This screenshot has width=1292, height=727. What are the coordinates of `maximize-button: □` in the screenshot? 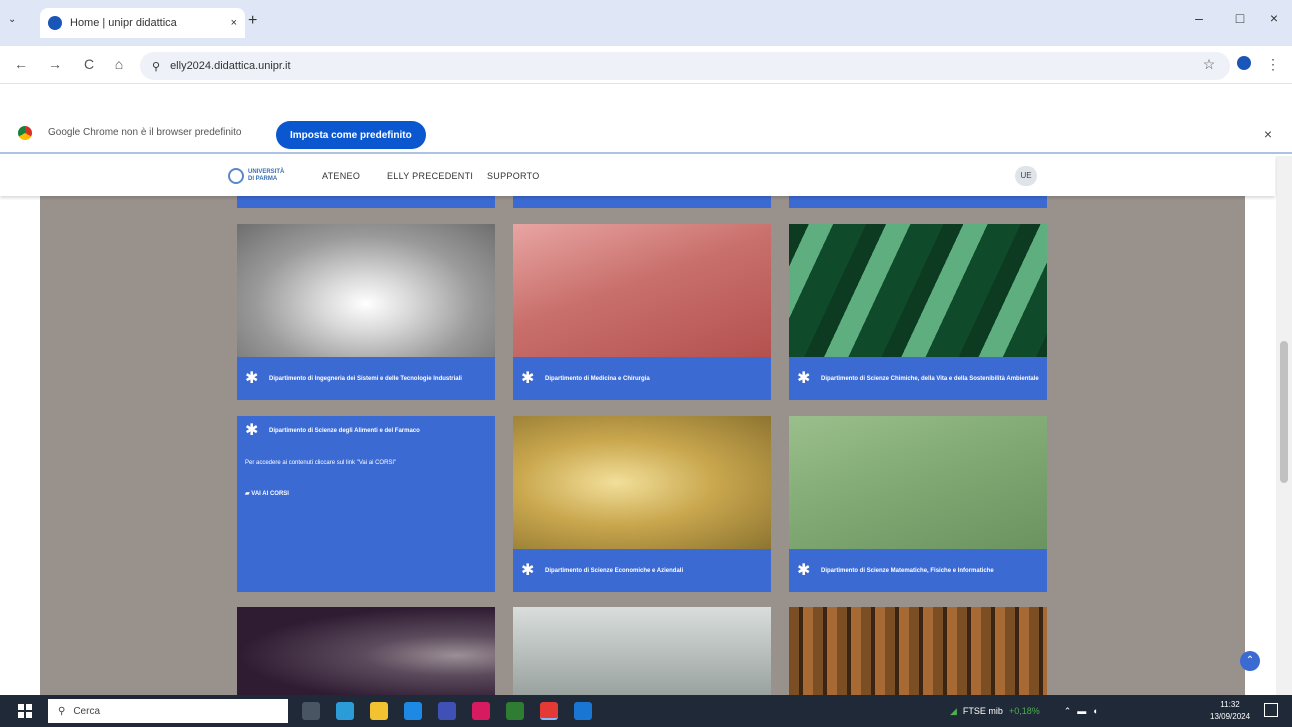 It's located at (1240, 18).